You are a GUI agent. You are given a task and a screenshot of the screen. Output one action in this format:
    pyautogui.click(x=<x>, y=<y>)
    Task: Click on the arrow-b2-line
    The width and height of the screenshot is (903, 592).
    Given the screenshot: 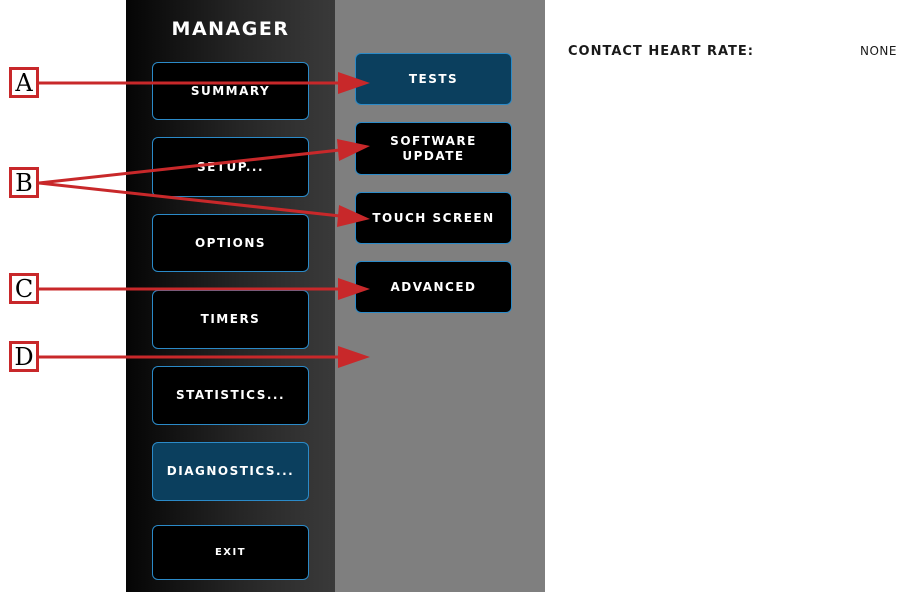 What is the action you would take?
    pyautogui.click(x=189, y=199)
    